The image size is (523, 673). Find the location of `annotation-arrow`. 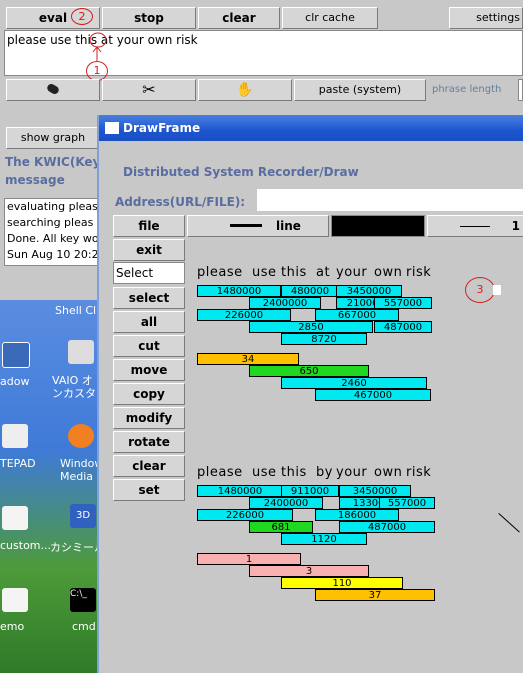

annotation-arrow is located at coordinates (98, 46).